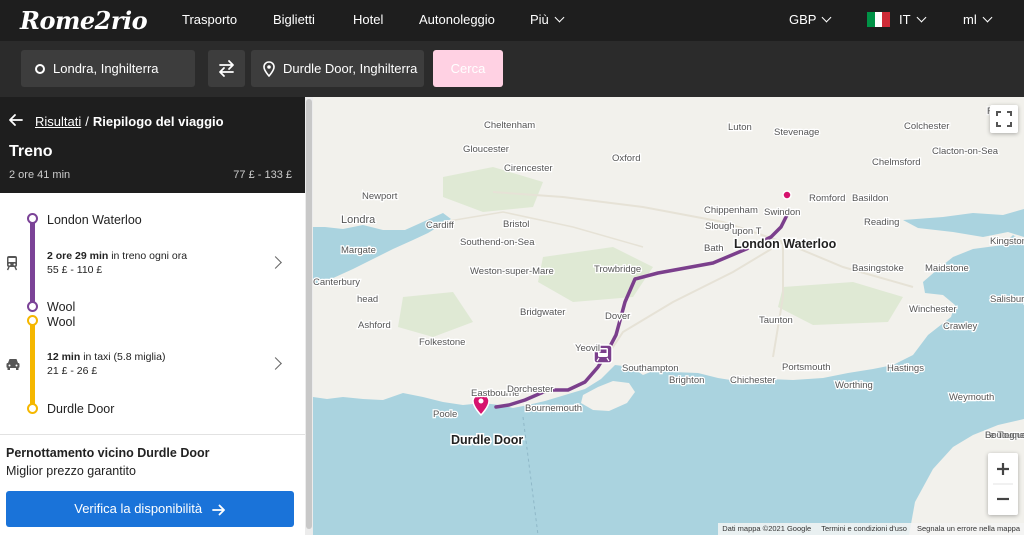  I want to click on map-place-label: Dover, so click(617, 316).